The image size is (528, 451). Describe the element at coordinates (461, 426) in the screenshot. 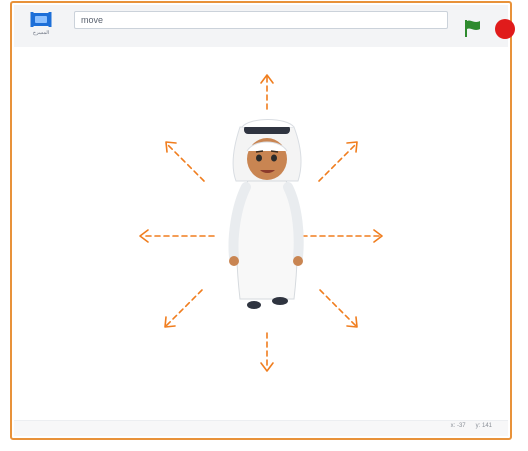

I see `x-value: -37` at that location.